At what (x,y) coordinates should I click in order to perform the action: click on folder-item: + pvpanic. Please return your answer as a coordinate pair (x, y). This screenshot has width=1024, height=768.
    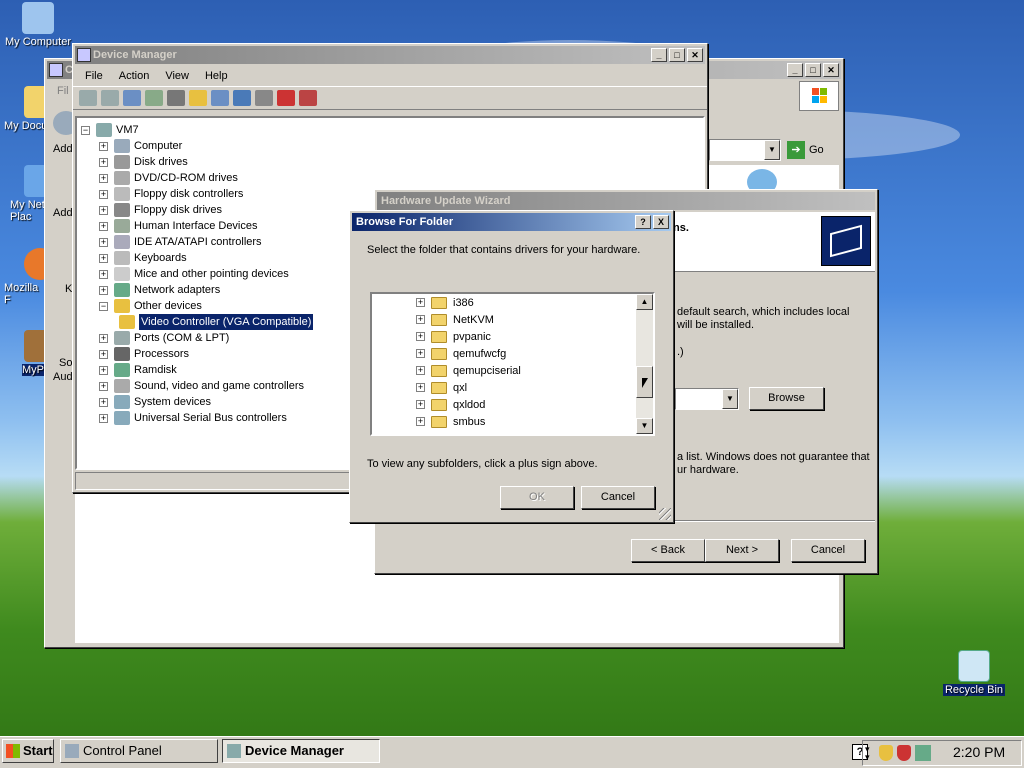
    Looking at the image, I should click on (468, 336).